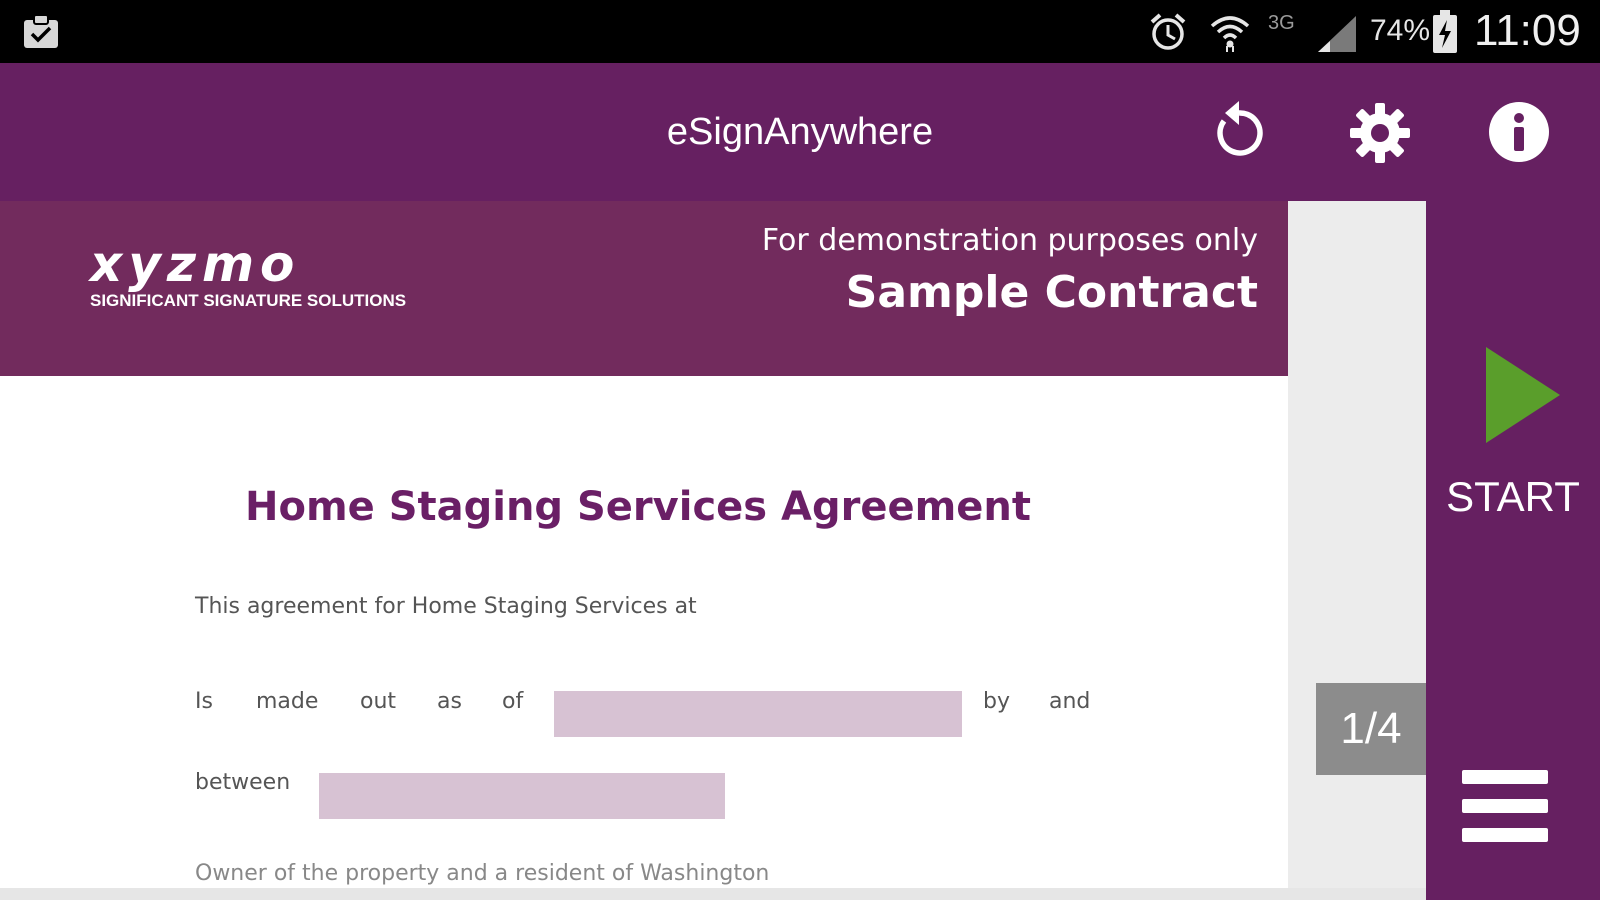 Image resolution: width=1600 pixels, height=900 pixels. Describe the element at coordinates (1281, 23) in the screenshot. I see `network-type: 3G` at that location.